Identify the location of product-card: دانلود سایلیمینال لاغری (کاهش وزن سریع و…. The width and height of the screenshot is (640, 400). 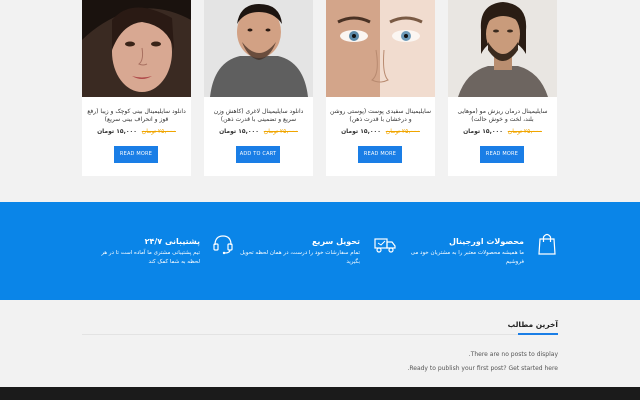
(258, 88).